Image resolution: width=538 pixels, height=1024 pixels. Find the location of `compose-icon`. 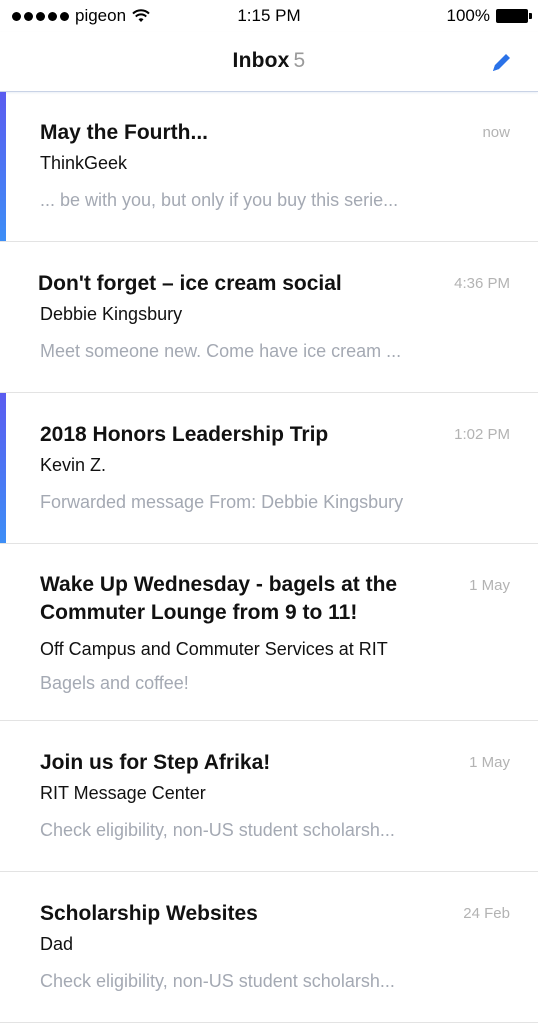

compose-icon is located at coordinates (501, 63).